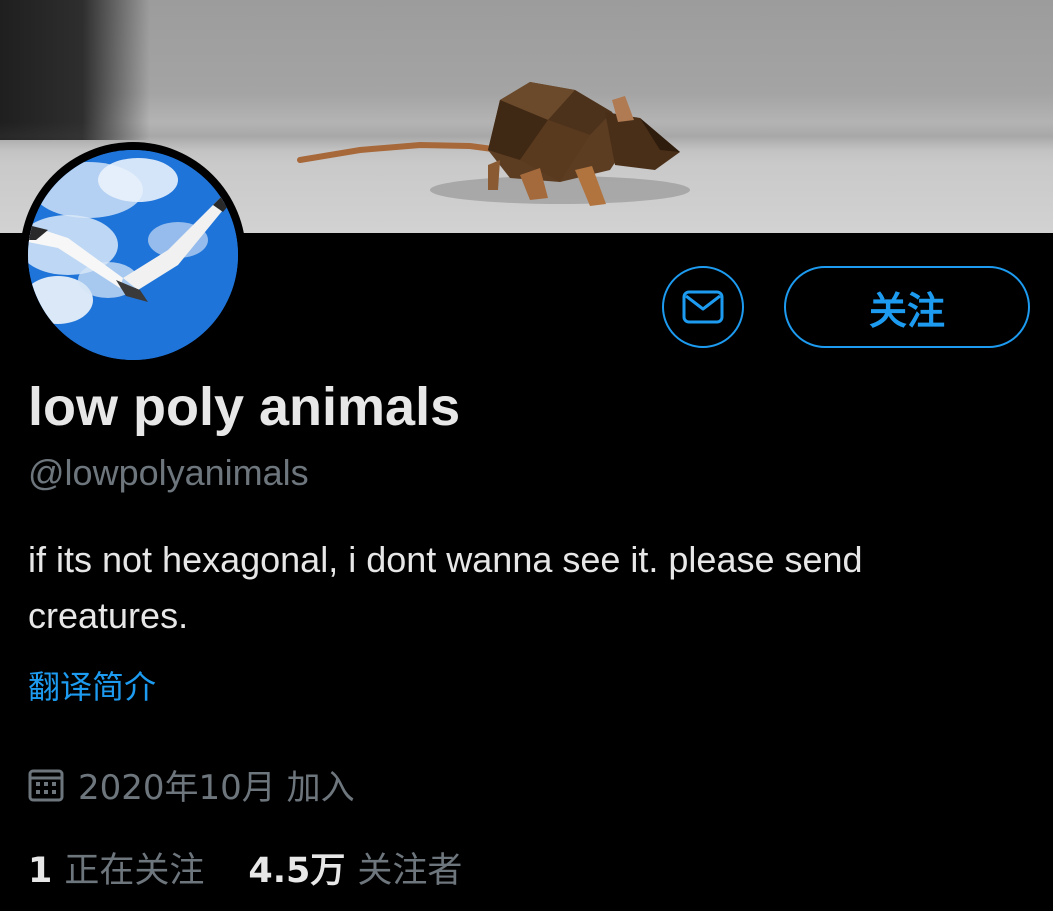 Image resolution: width=1053 pixels, height=911 pixels. I want to click on mail-icon, so click(703, 307).